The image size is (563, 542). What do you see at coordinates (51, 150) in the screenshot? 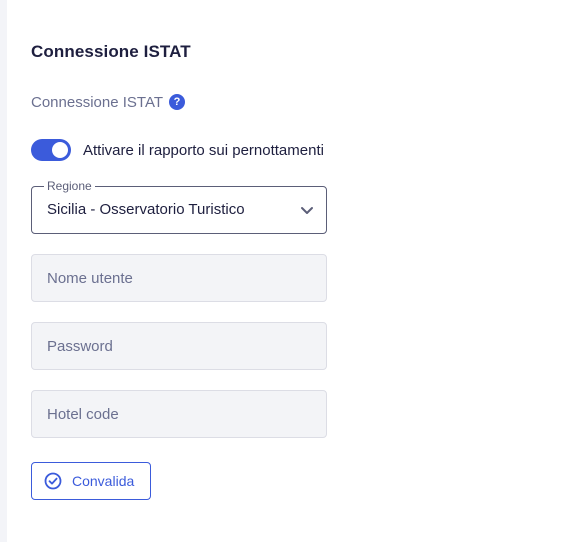
I see `report-toggle` at bounding box center [51, 150].